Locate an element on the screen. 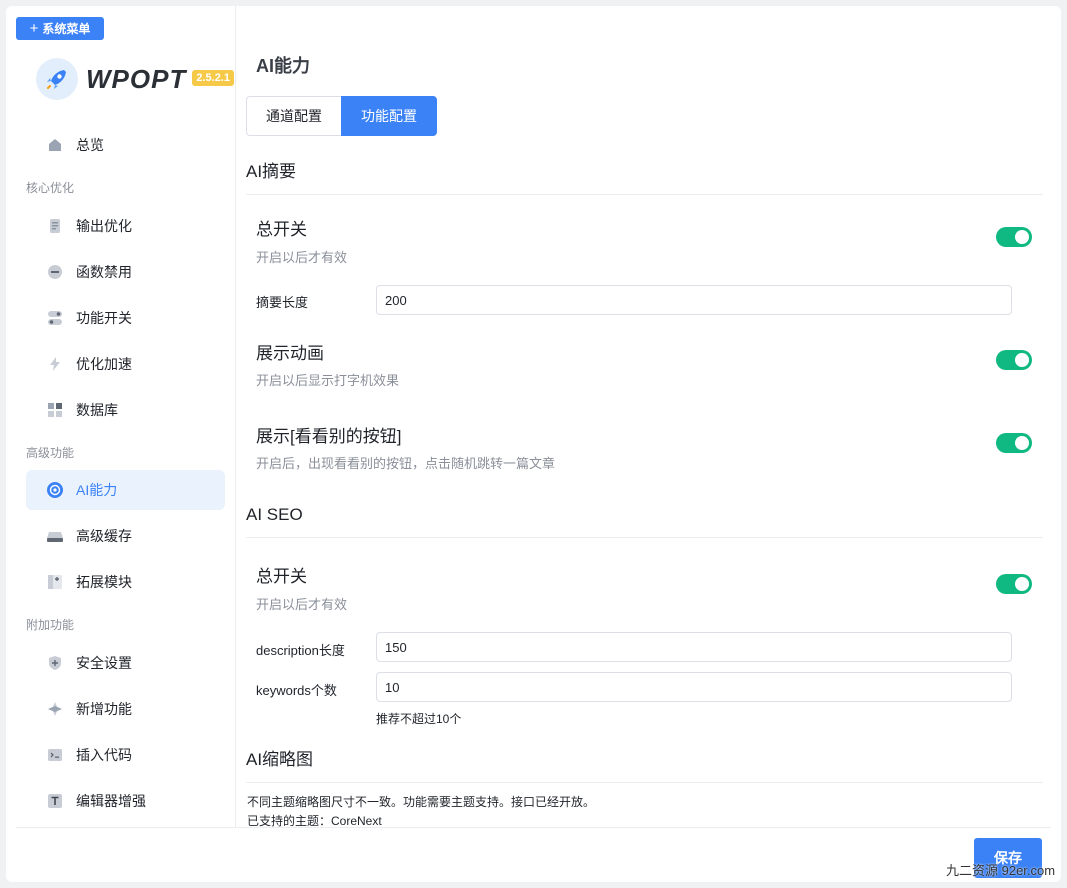  sidebar-item-label: 输出优化 is located at coordinates (104, 226).